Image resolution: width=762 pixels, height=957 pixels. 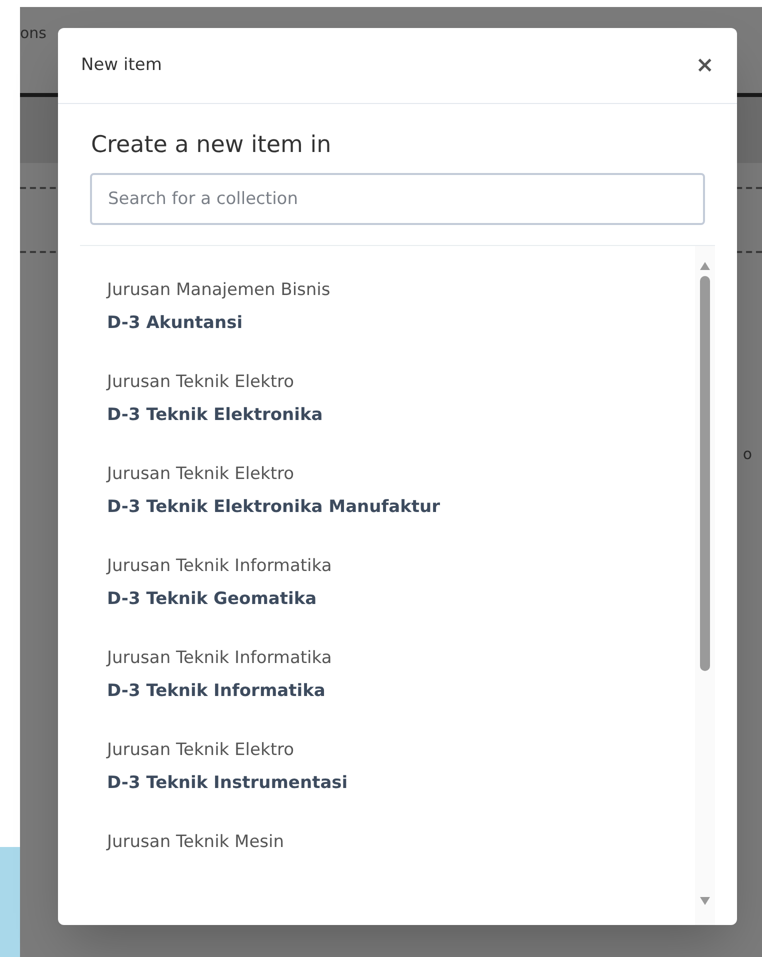 What do you see at coordinates (705, 266) in the screenshot?
I see `scroll-up-icon` at bounding box center [705, 266].